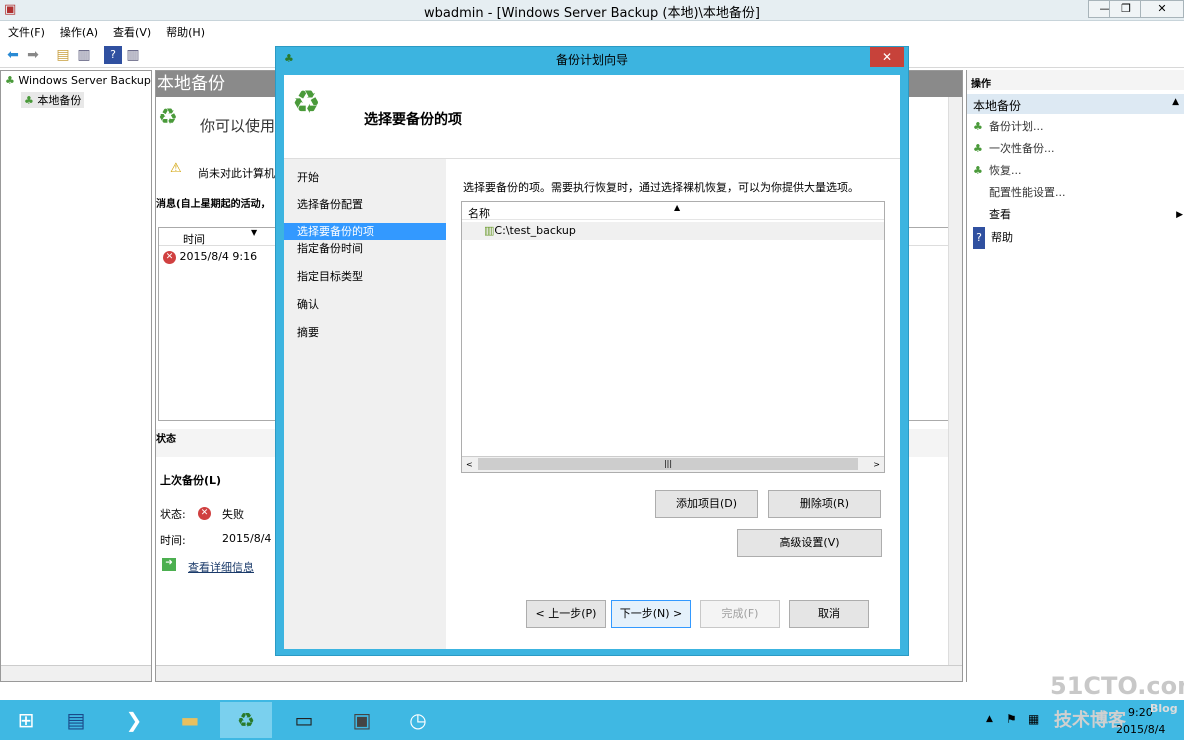 This screenshot has width=1184, height=740. I want to click on collapse-icon: ▲, so click(1175, 102).